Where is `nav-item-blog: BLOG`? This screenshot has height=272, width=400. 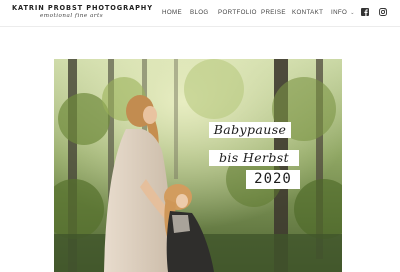 nav-item-blog: BLOG is located at coordinates (199, 13).